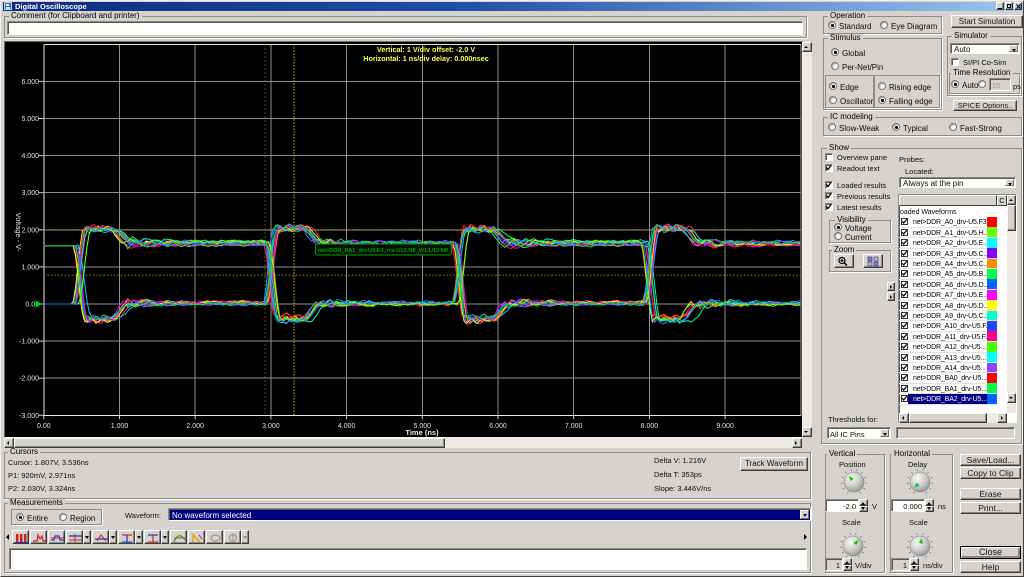 The height and width of the screenshot is (577, 1024). Describe the element at coordinates (44, 426) in the screenshot. I see `svg-text: 0.00` at that location.